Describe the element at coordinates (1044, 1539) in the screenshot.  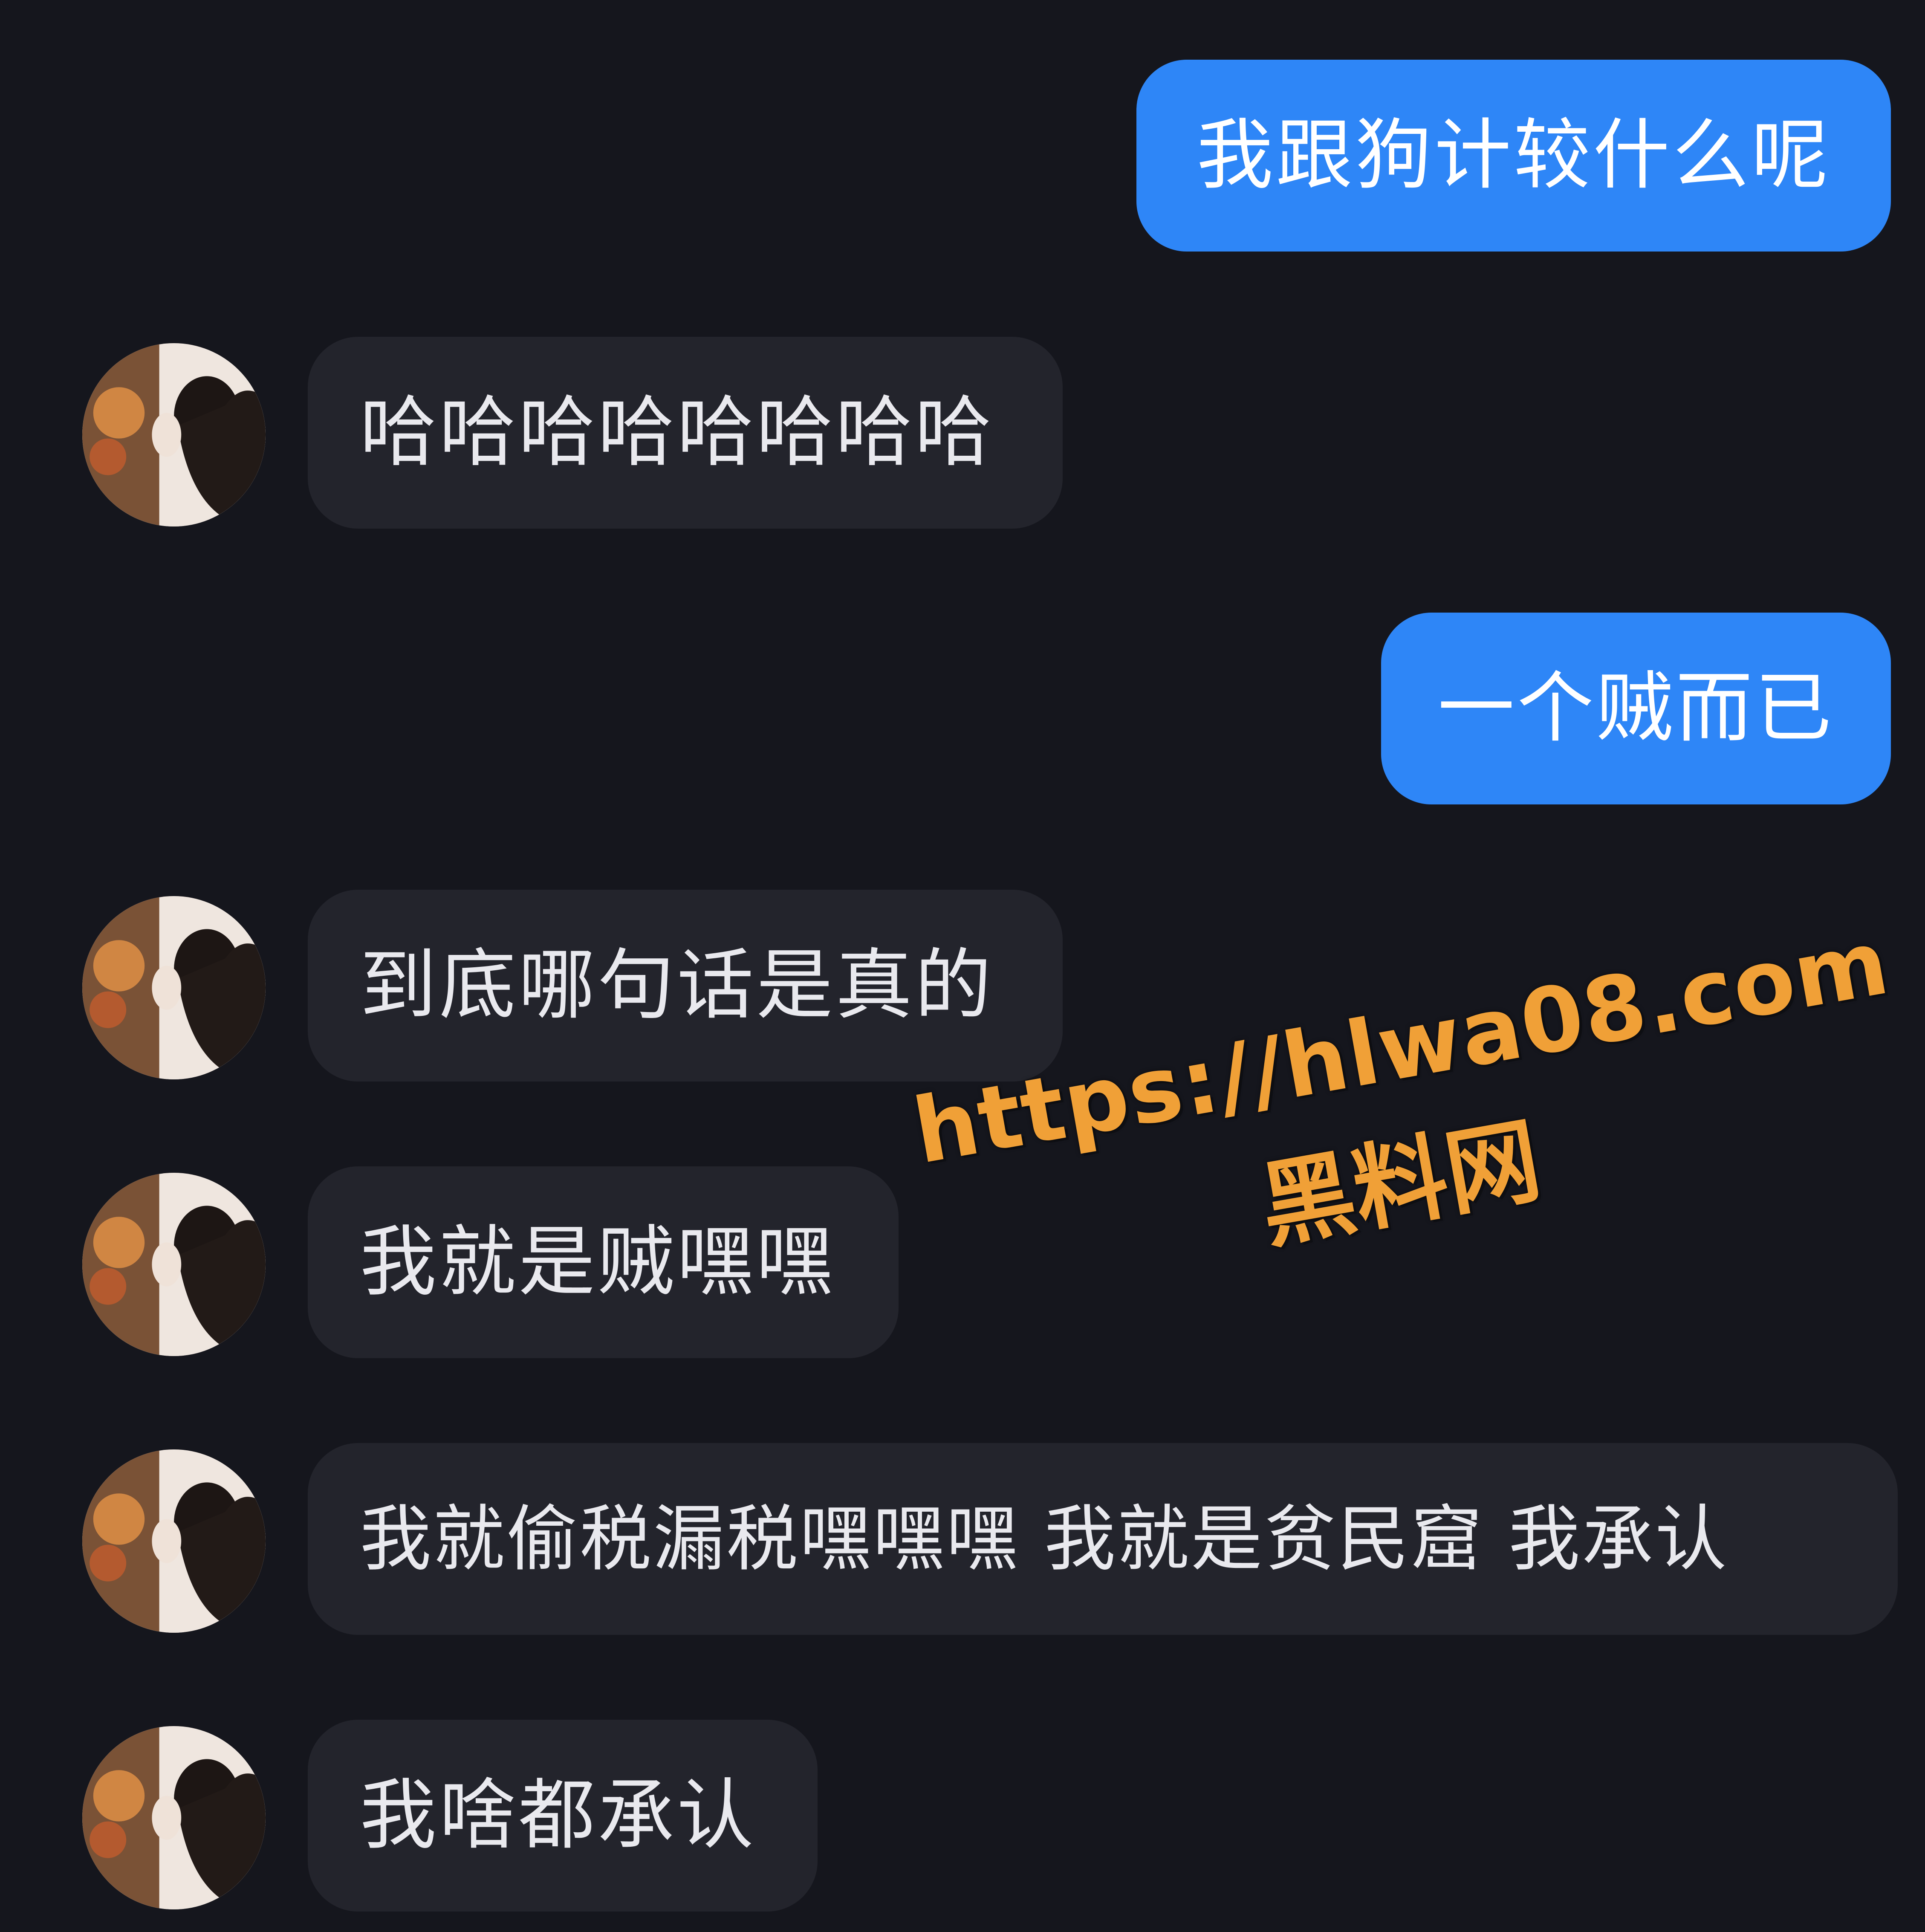
I see `message-text: 我就偷税漏税嘿嘿嘿 我就是贫民窟 我承认` at that location.